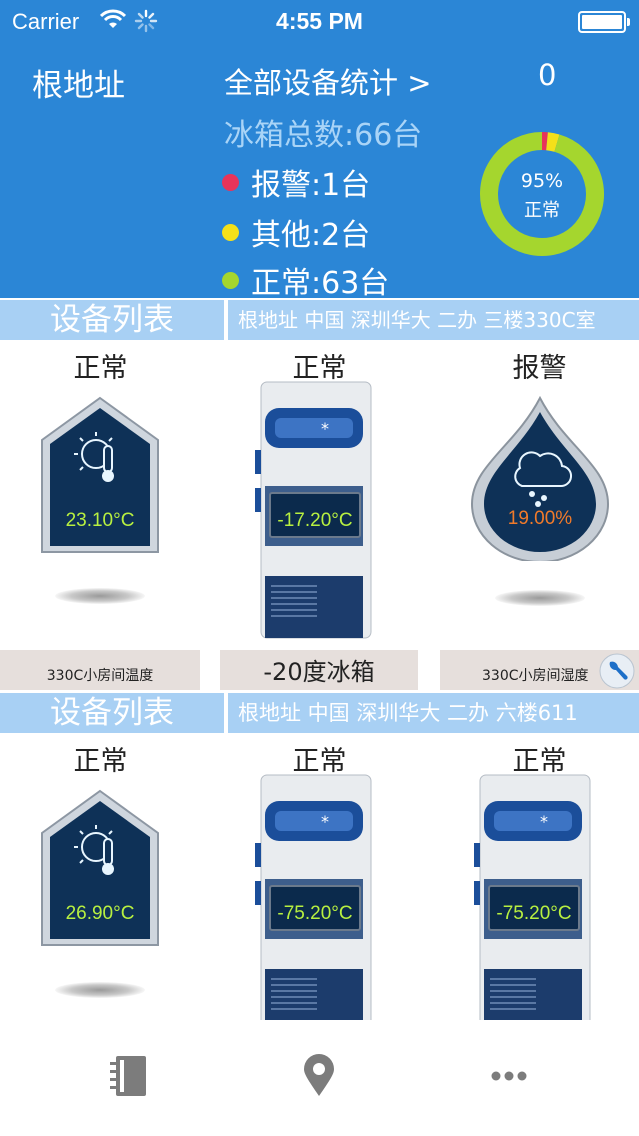 This screenshot has height=1136, width=639. What do you see at coordinates (604, 22) in the screenshot?
I see `battery-icon` at bounding box center [604, 22].